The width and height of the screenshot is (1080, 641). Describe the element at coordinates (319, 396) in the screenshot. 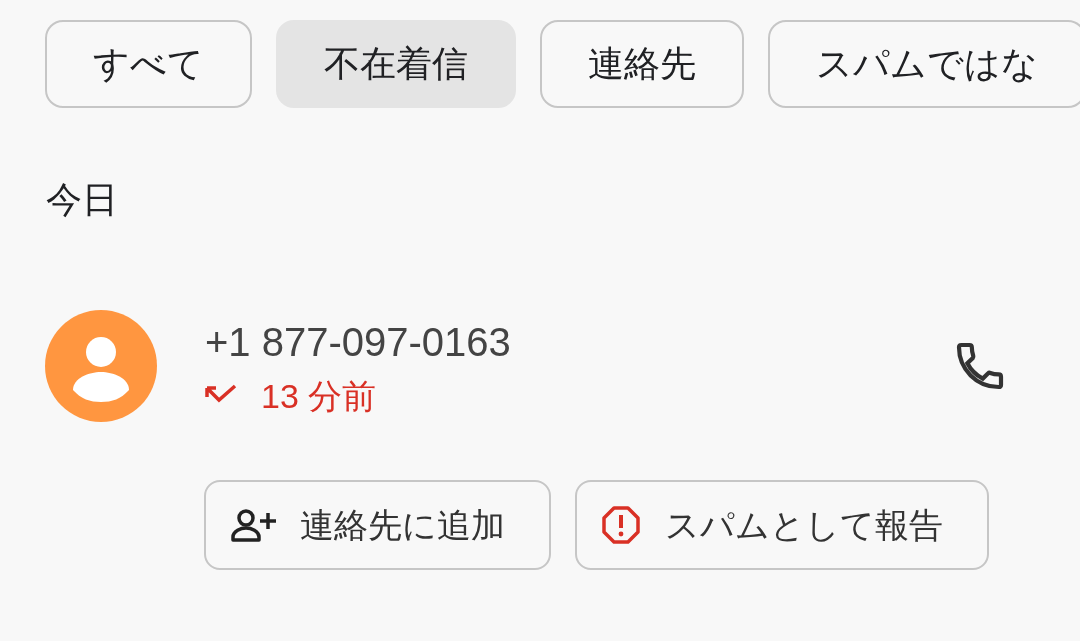

I see `call-time: 13 分前` at that location.